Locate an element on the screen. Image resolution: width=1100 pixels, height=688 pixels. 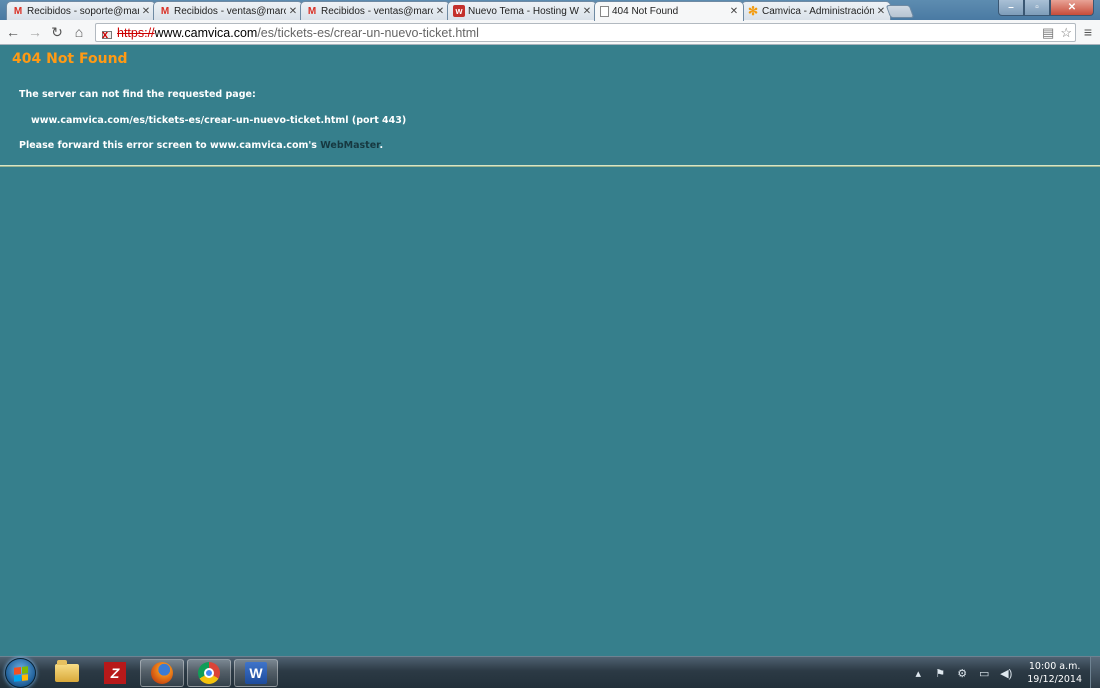
chrome-menu-button: ≡ is located at coordinates (1088, 32).